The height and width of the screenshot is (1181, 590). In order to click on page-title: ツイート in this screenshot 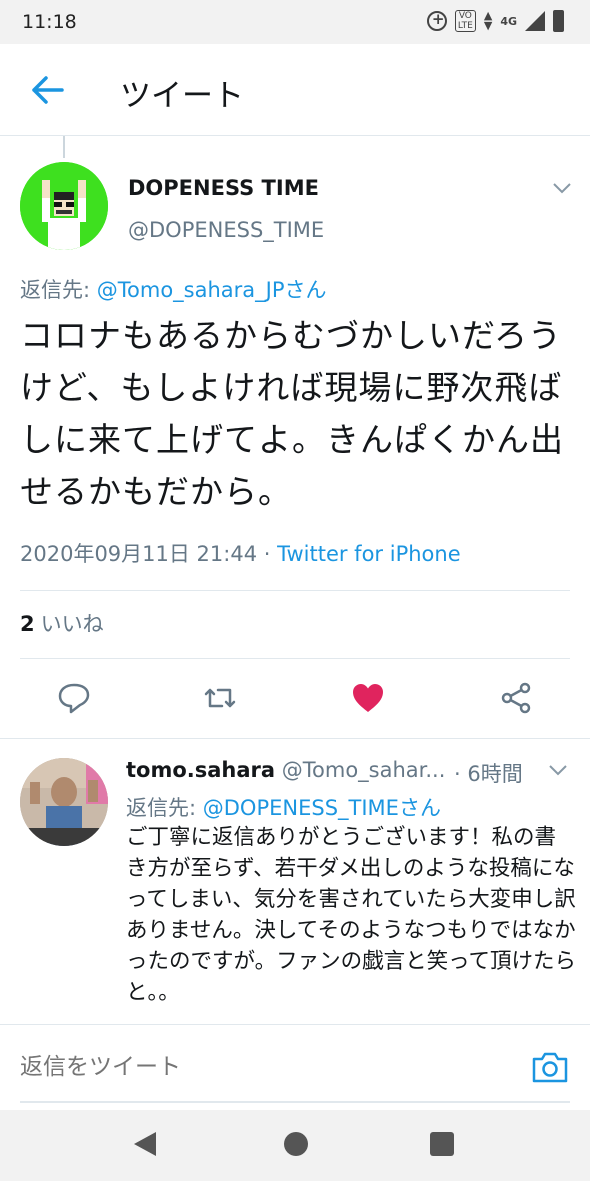, I will do `click(182, 96)`.